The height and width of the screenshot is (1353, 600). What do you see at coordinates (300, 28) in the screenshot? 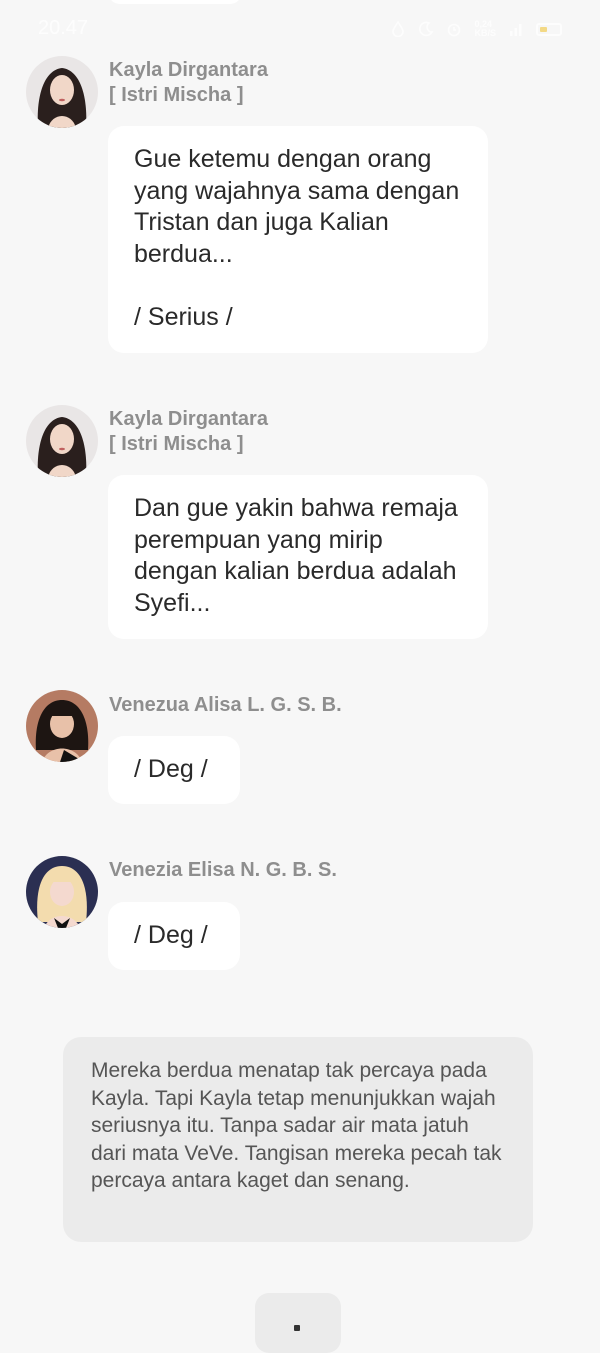
I see `status-bar: 20.47 0,24 KB/S` at bounding box center [300, 28].